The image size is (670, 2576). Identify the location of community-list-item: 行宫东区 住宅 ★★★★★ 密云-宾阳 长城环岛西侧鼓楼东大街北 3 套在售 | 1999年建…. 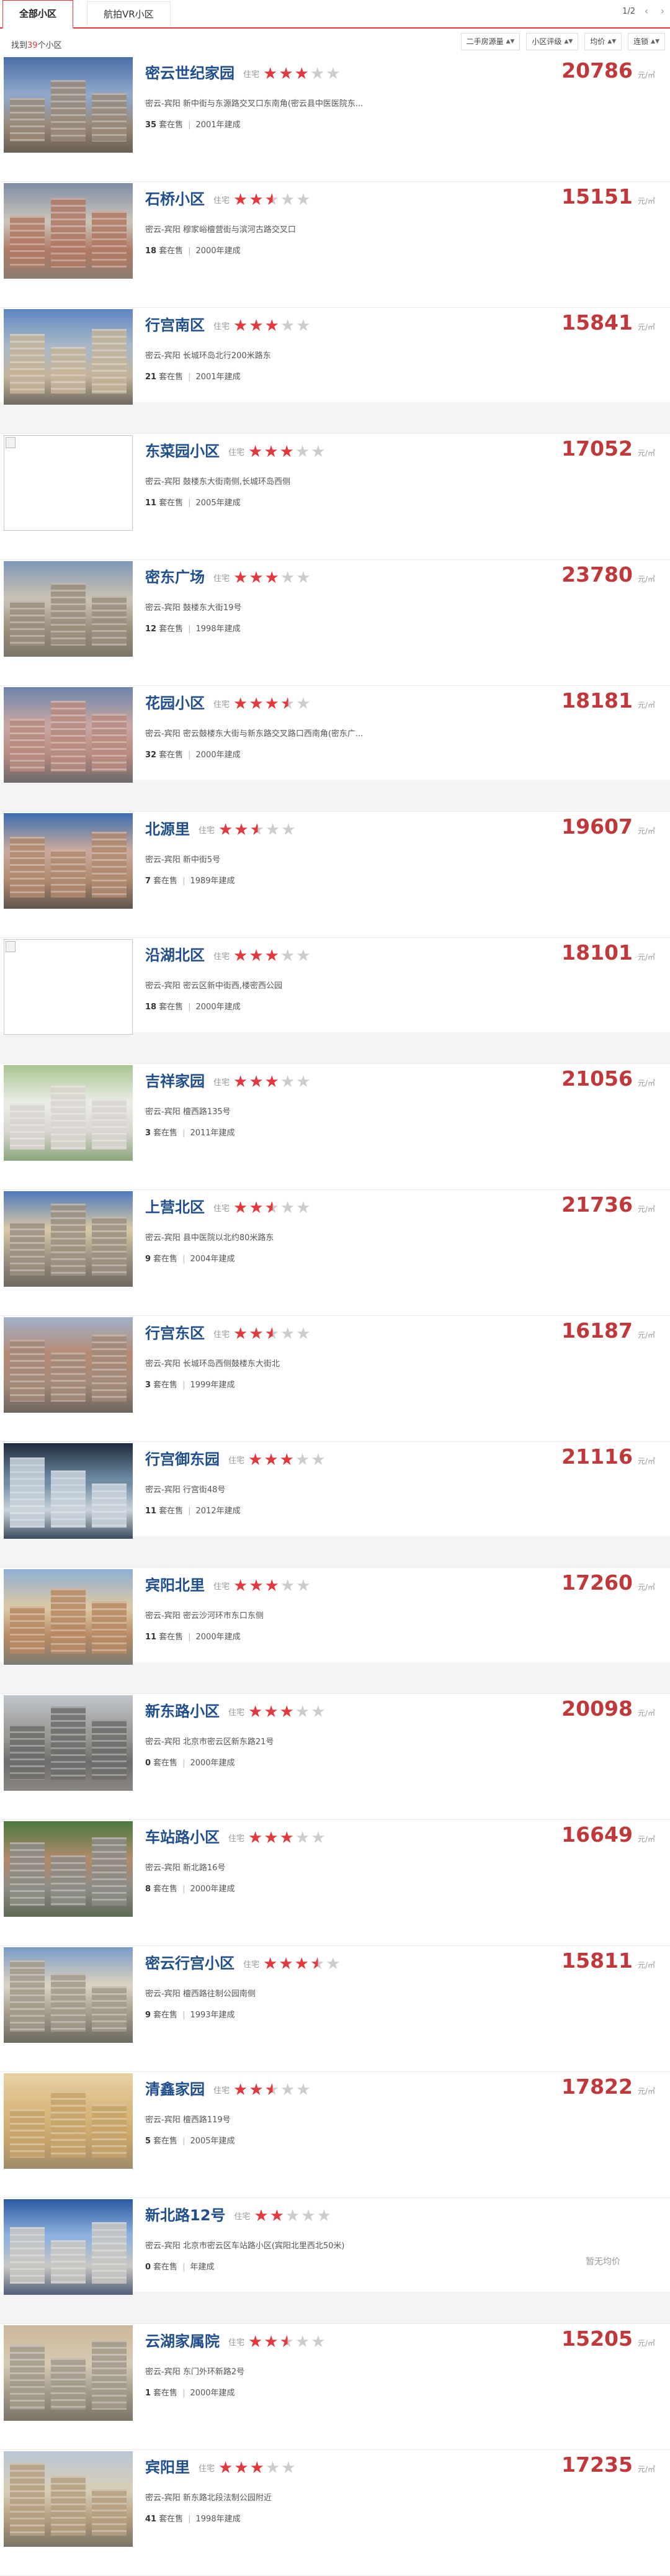
(335, 1379).